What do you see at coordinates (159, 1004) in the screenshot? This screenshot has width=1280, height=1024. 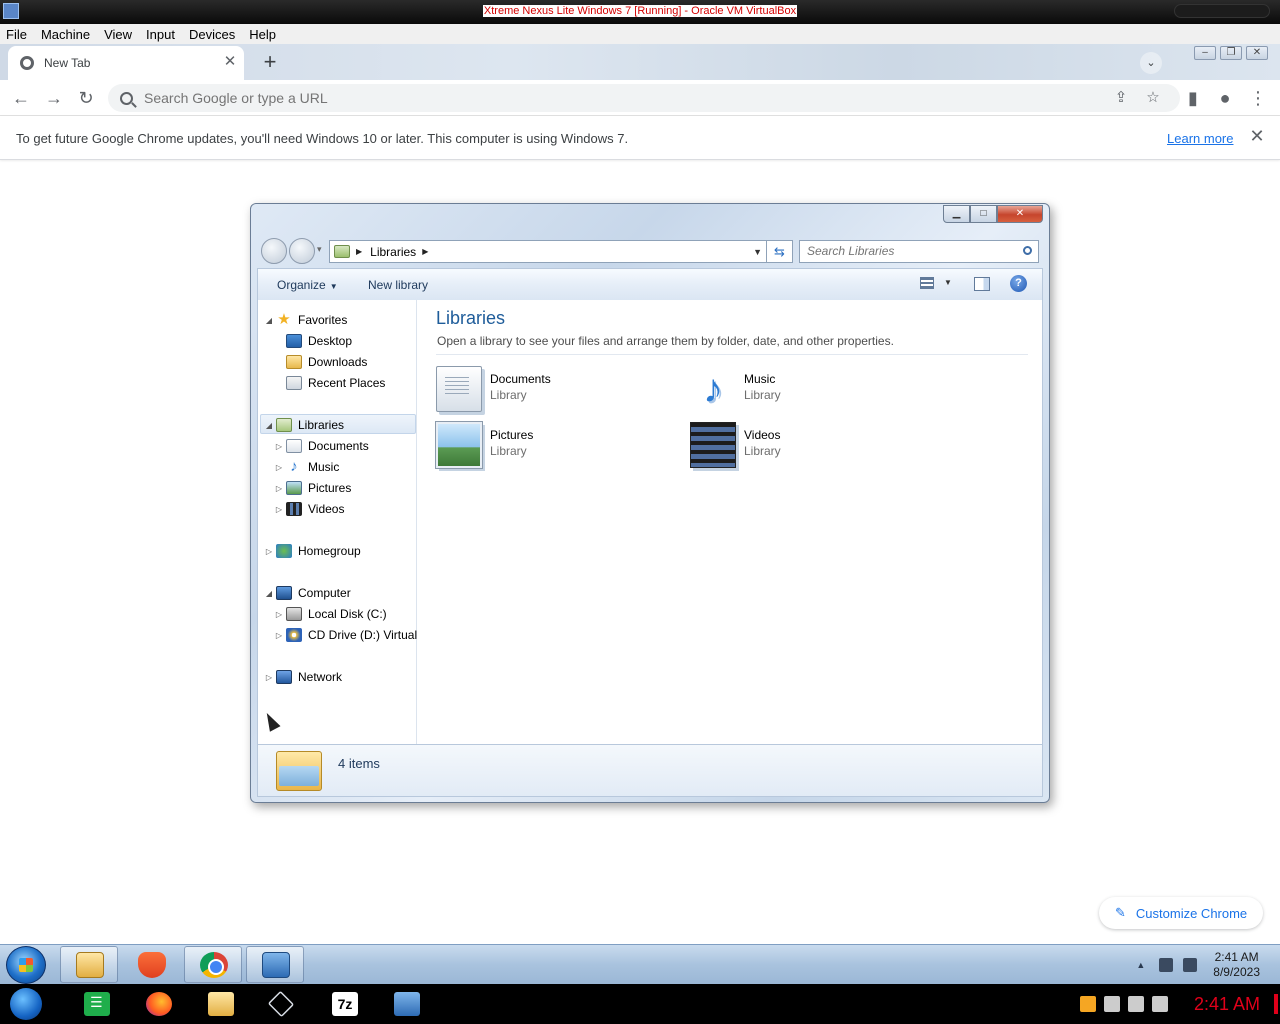 I see `firefox-icon` at bounding box center [159, 1004].